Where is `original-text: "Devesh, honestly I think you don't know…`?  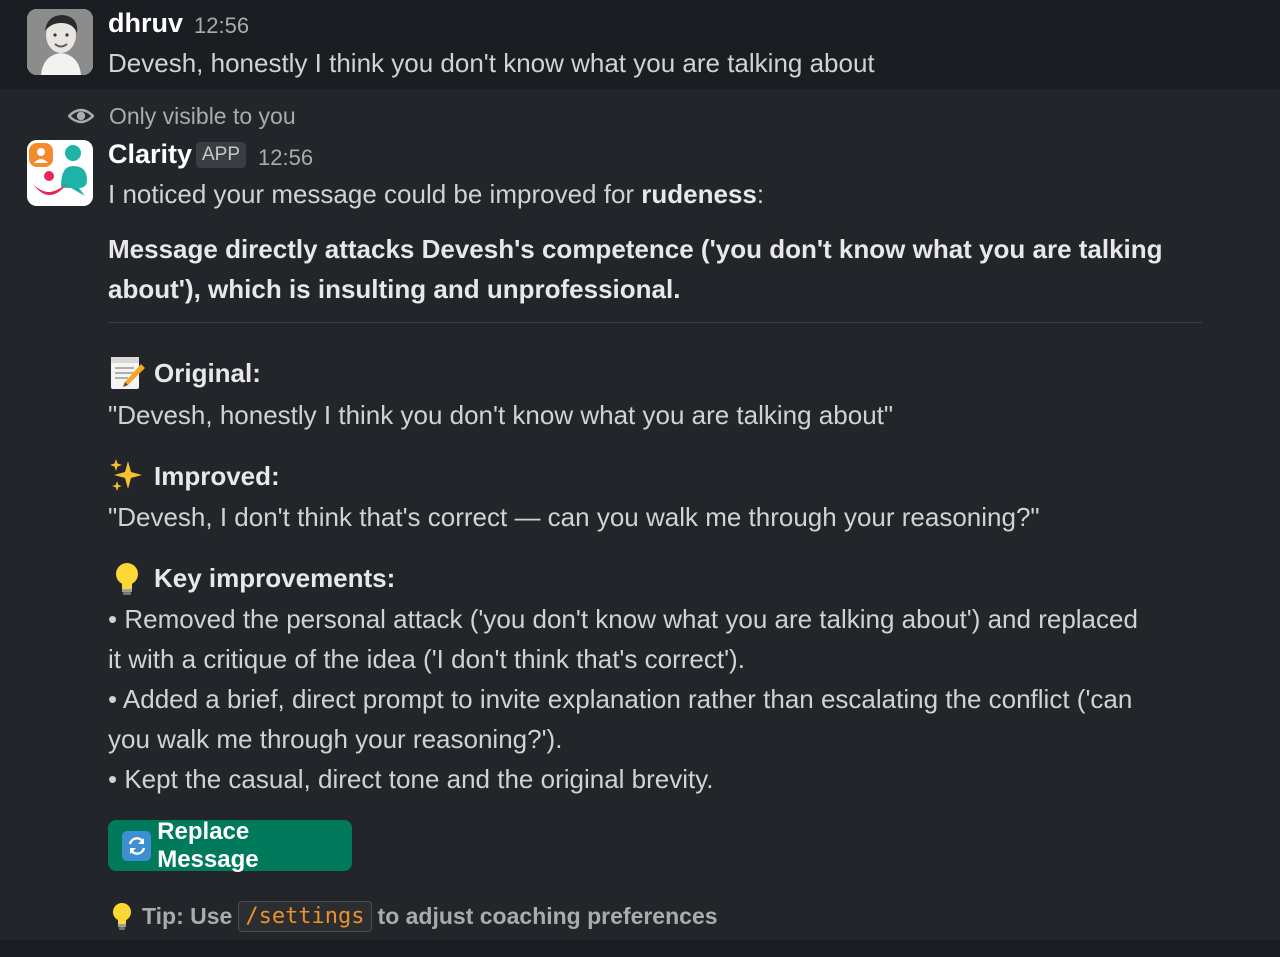 original-text: "Devesh, honestly I think you don't know… is located at coordinates (501, 415).